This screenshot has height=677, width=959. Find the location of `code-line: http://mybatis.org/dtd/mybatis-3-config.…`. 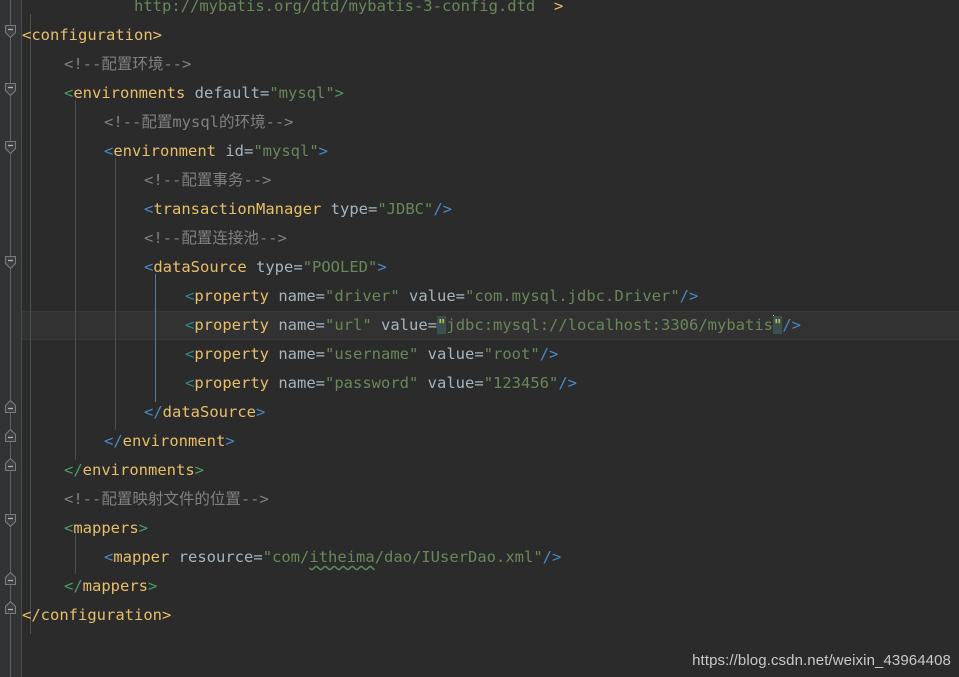

code-line: http://mybatis.org/dtd/mybatis-3-config.… is located at coordinates (292, 10).